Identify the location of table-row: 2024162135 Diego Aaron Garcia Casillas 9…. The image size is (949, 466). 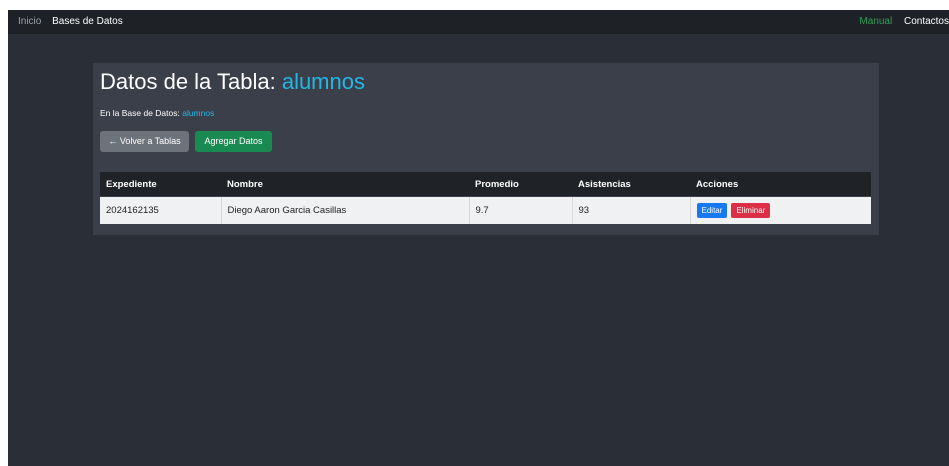
(485, 210).